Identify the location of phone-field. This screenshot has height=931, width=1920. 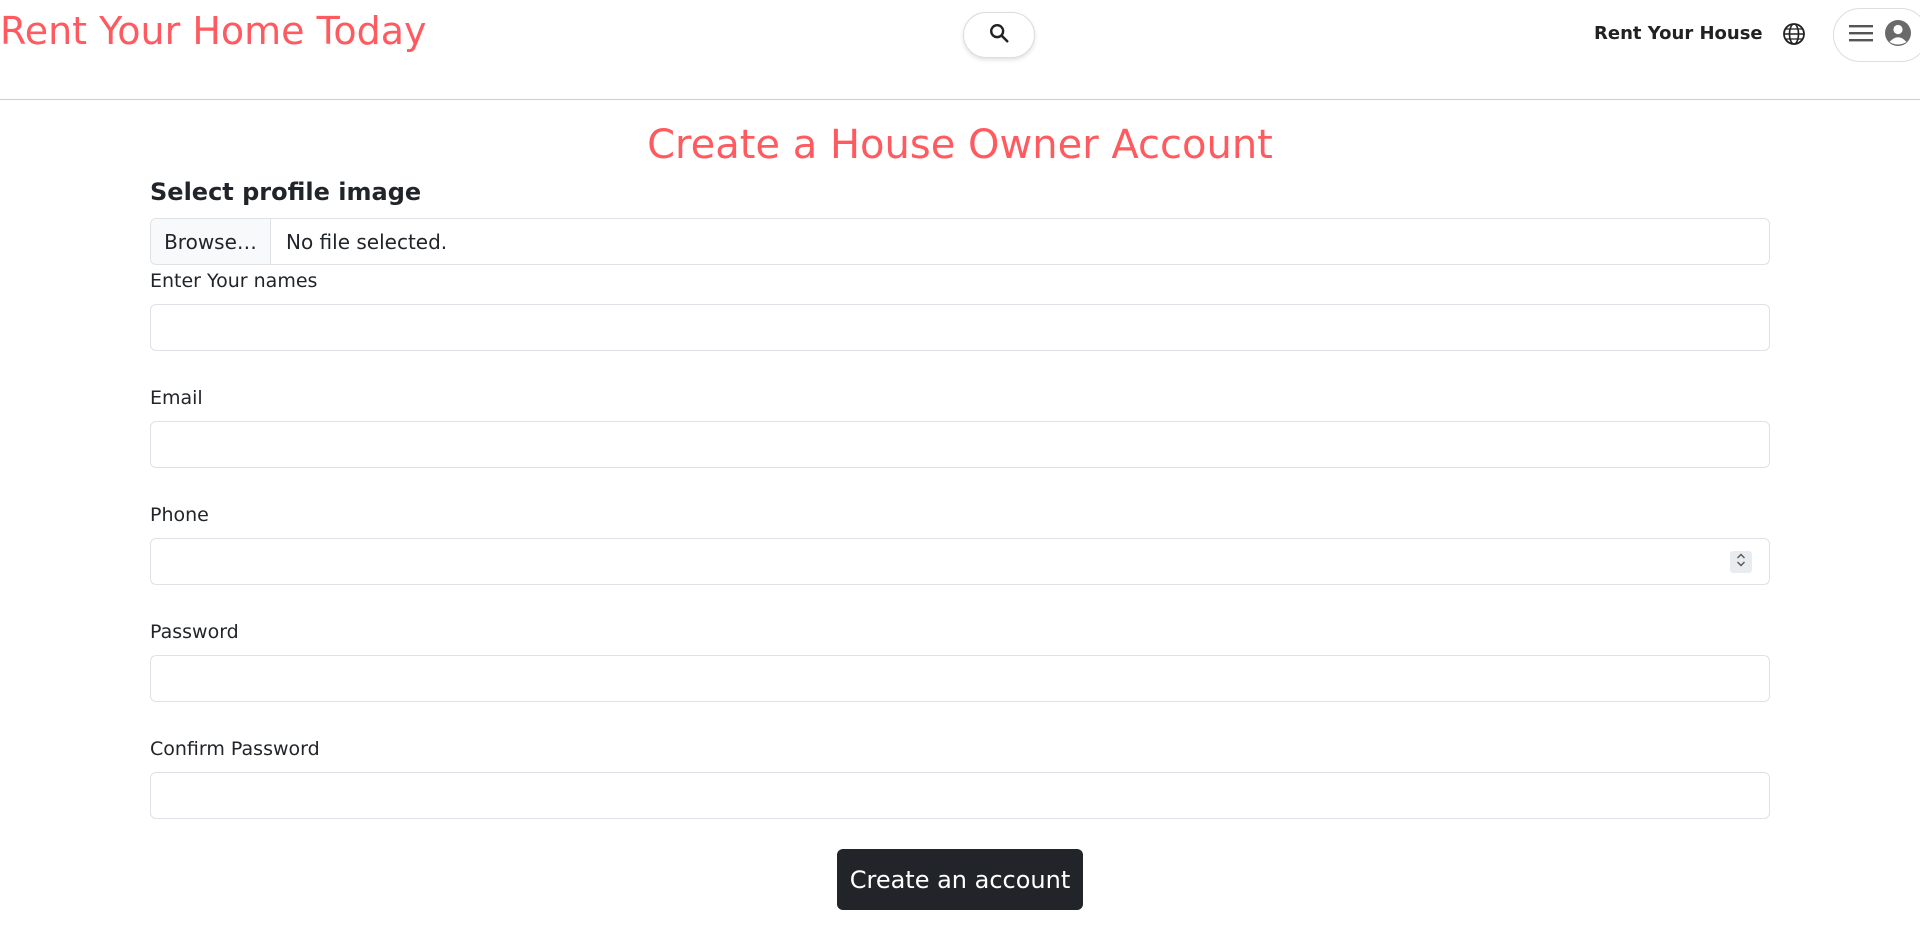
(960, 561).